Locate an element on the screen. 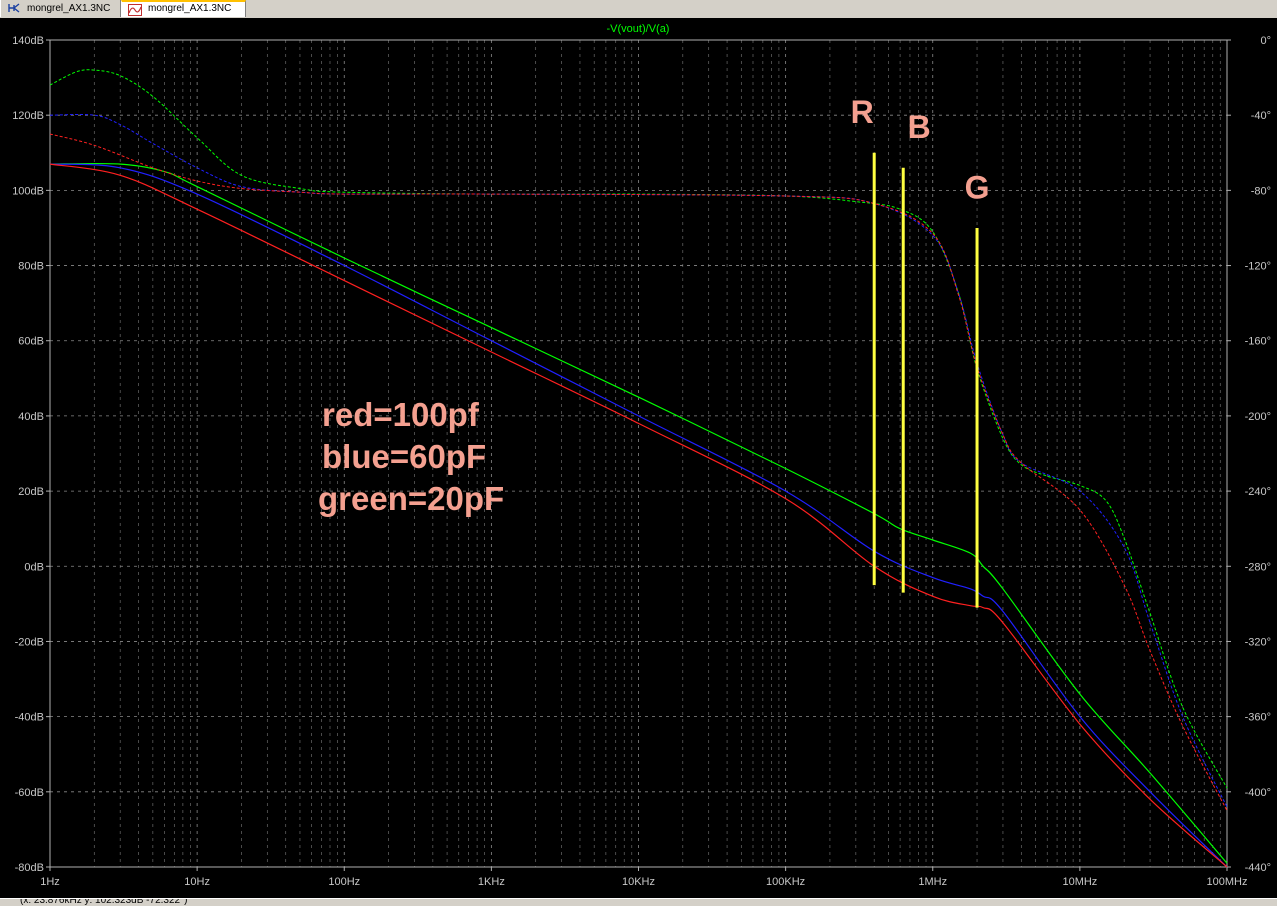  y-right-tick-label: -200° is located at coordinates (1258, 417).